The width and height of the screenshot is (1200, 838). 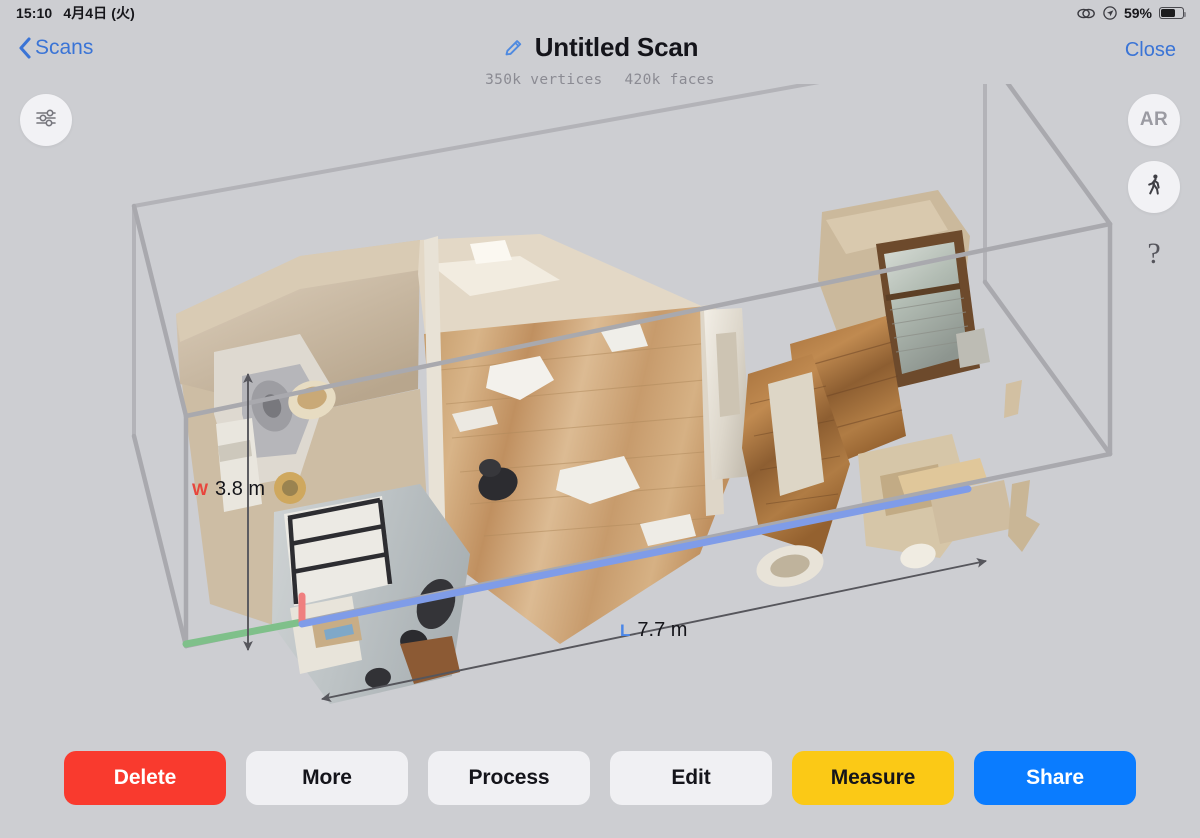 I want to click on pencil-icon, so click(x=513, y=48).